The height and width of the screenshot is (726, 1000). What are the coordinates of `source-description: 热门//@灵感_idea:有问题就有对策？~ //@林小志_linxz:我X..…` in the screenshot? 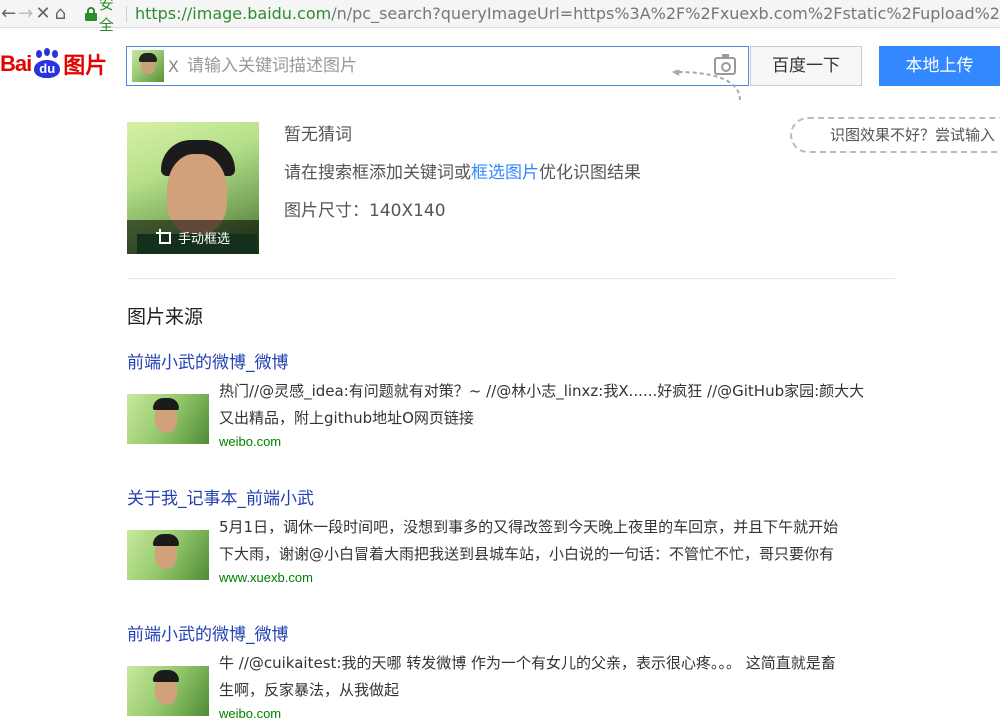 It's located at (564, 405).